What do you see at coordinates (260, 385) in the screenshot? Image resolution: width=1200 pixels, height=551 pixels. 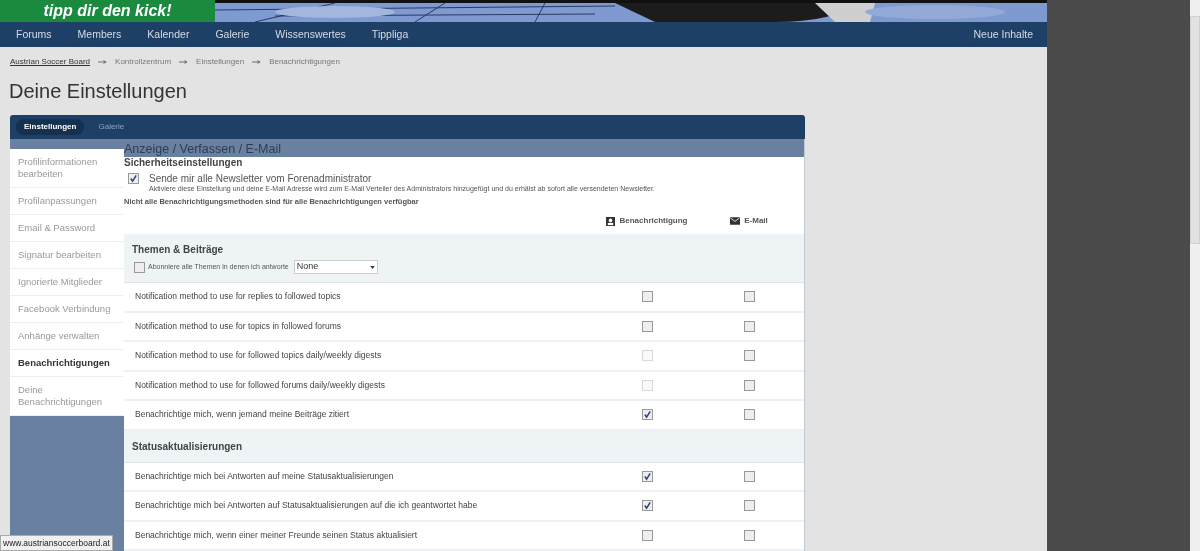 I see `setting-label: Notification method to use for followed forums daily/weekly digests` at bounding box center [260, 385].